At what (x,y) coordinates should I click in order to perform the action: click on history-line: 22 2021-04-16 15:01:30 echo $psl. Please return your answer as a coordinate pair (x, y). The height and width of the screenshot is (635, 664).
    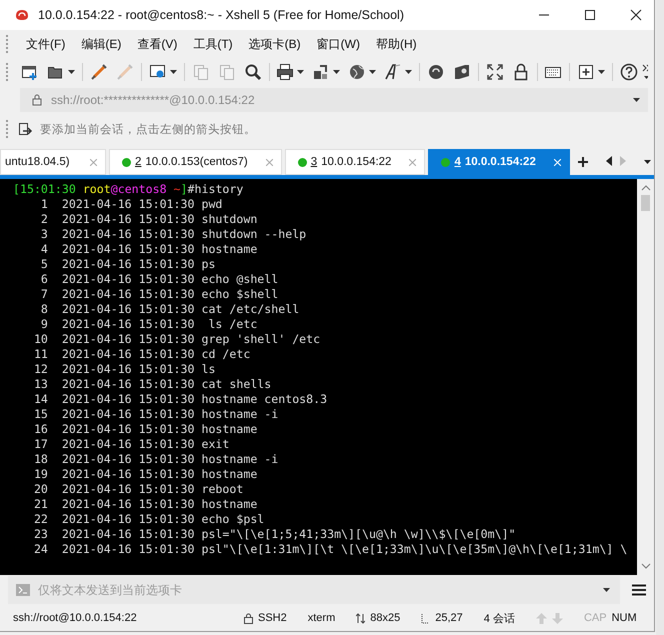
    Looking at the image, I should click on (149, 519).